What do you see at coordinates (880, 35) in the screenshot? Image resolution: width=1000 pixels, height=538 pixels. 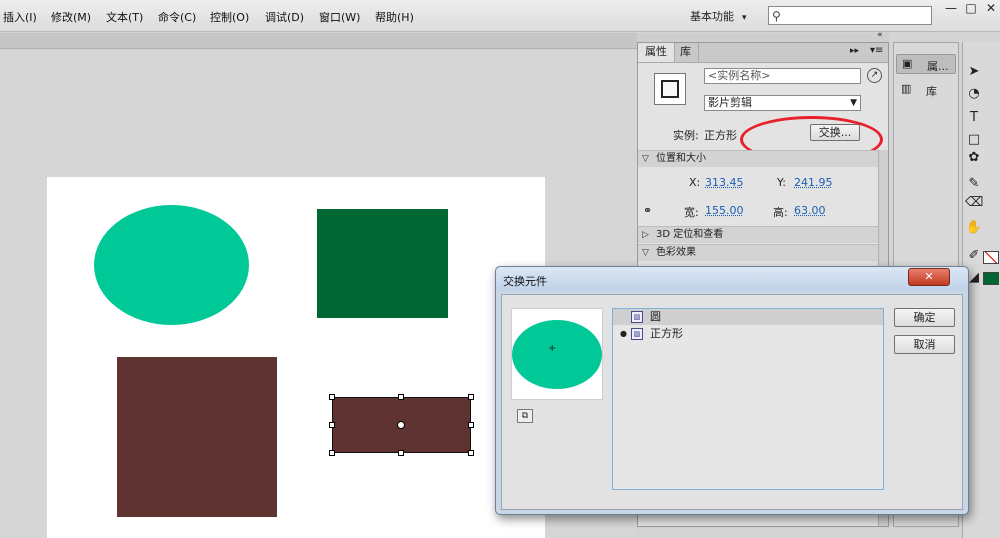 I see `collapse-arrows-icon: «` at bounding box center [880, 35].